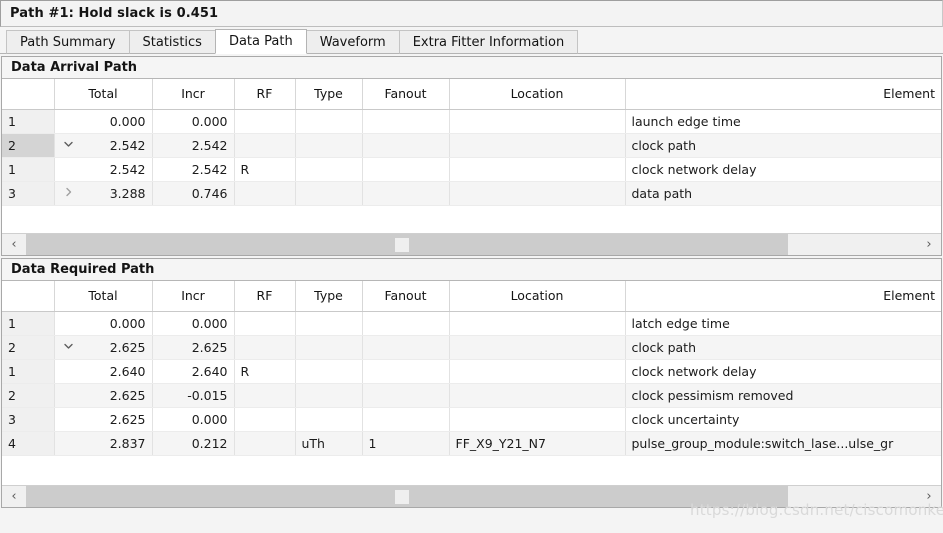 The image size is (943, 533). What do you see at coordinates (127, 371) in the screenshot?
I see `total-value: 2.640` at bounding box center [127, 371].